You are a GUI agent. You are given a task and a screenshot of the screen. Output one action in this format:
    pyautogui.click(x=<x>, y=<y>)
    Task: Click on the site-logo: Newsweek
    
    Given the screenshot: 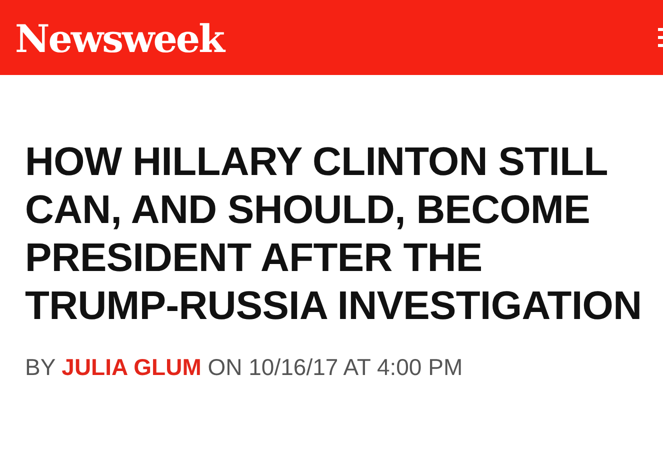 What is the action you would take?
    pyautogui.click(x=119, y=39)
    